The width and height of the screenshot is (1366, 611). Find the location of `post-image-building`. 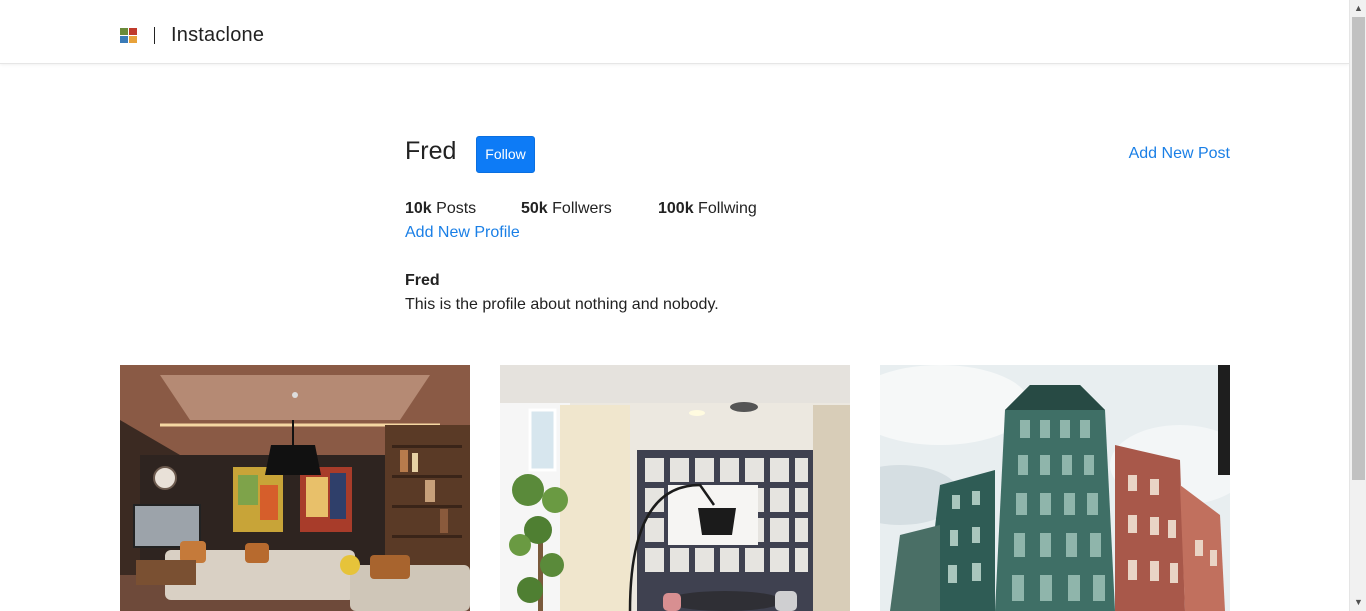

post-image-building is located at coordinates (1055, 488).